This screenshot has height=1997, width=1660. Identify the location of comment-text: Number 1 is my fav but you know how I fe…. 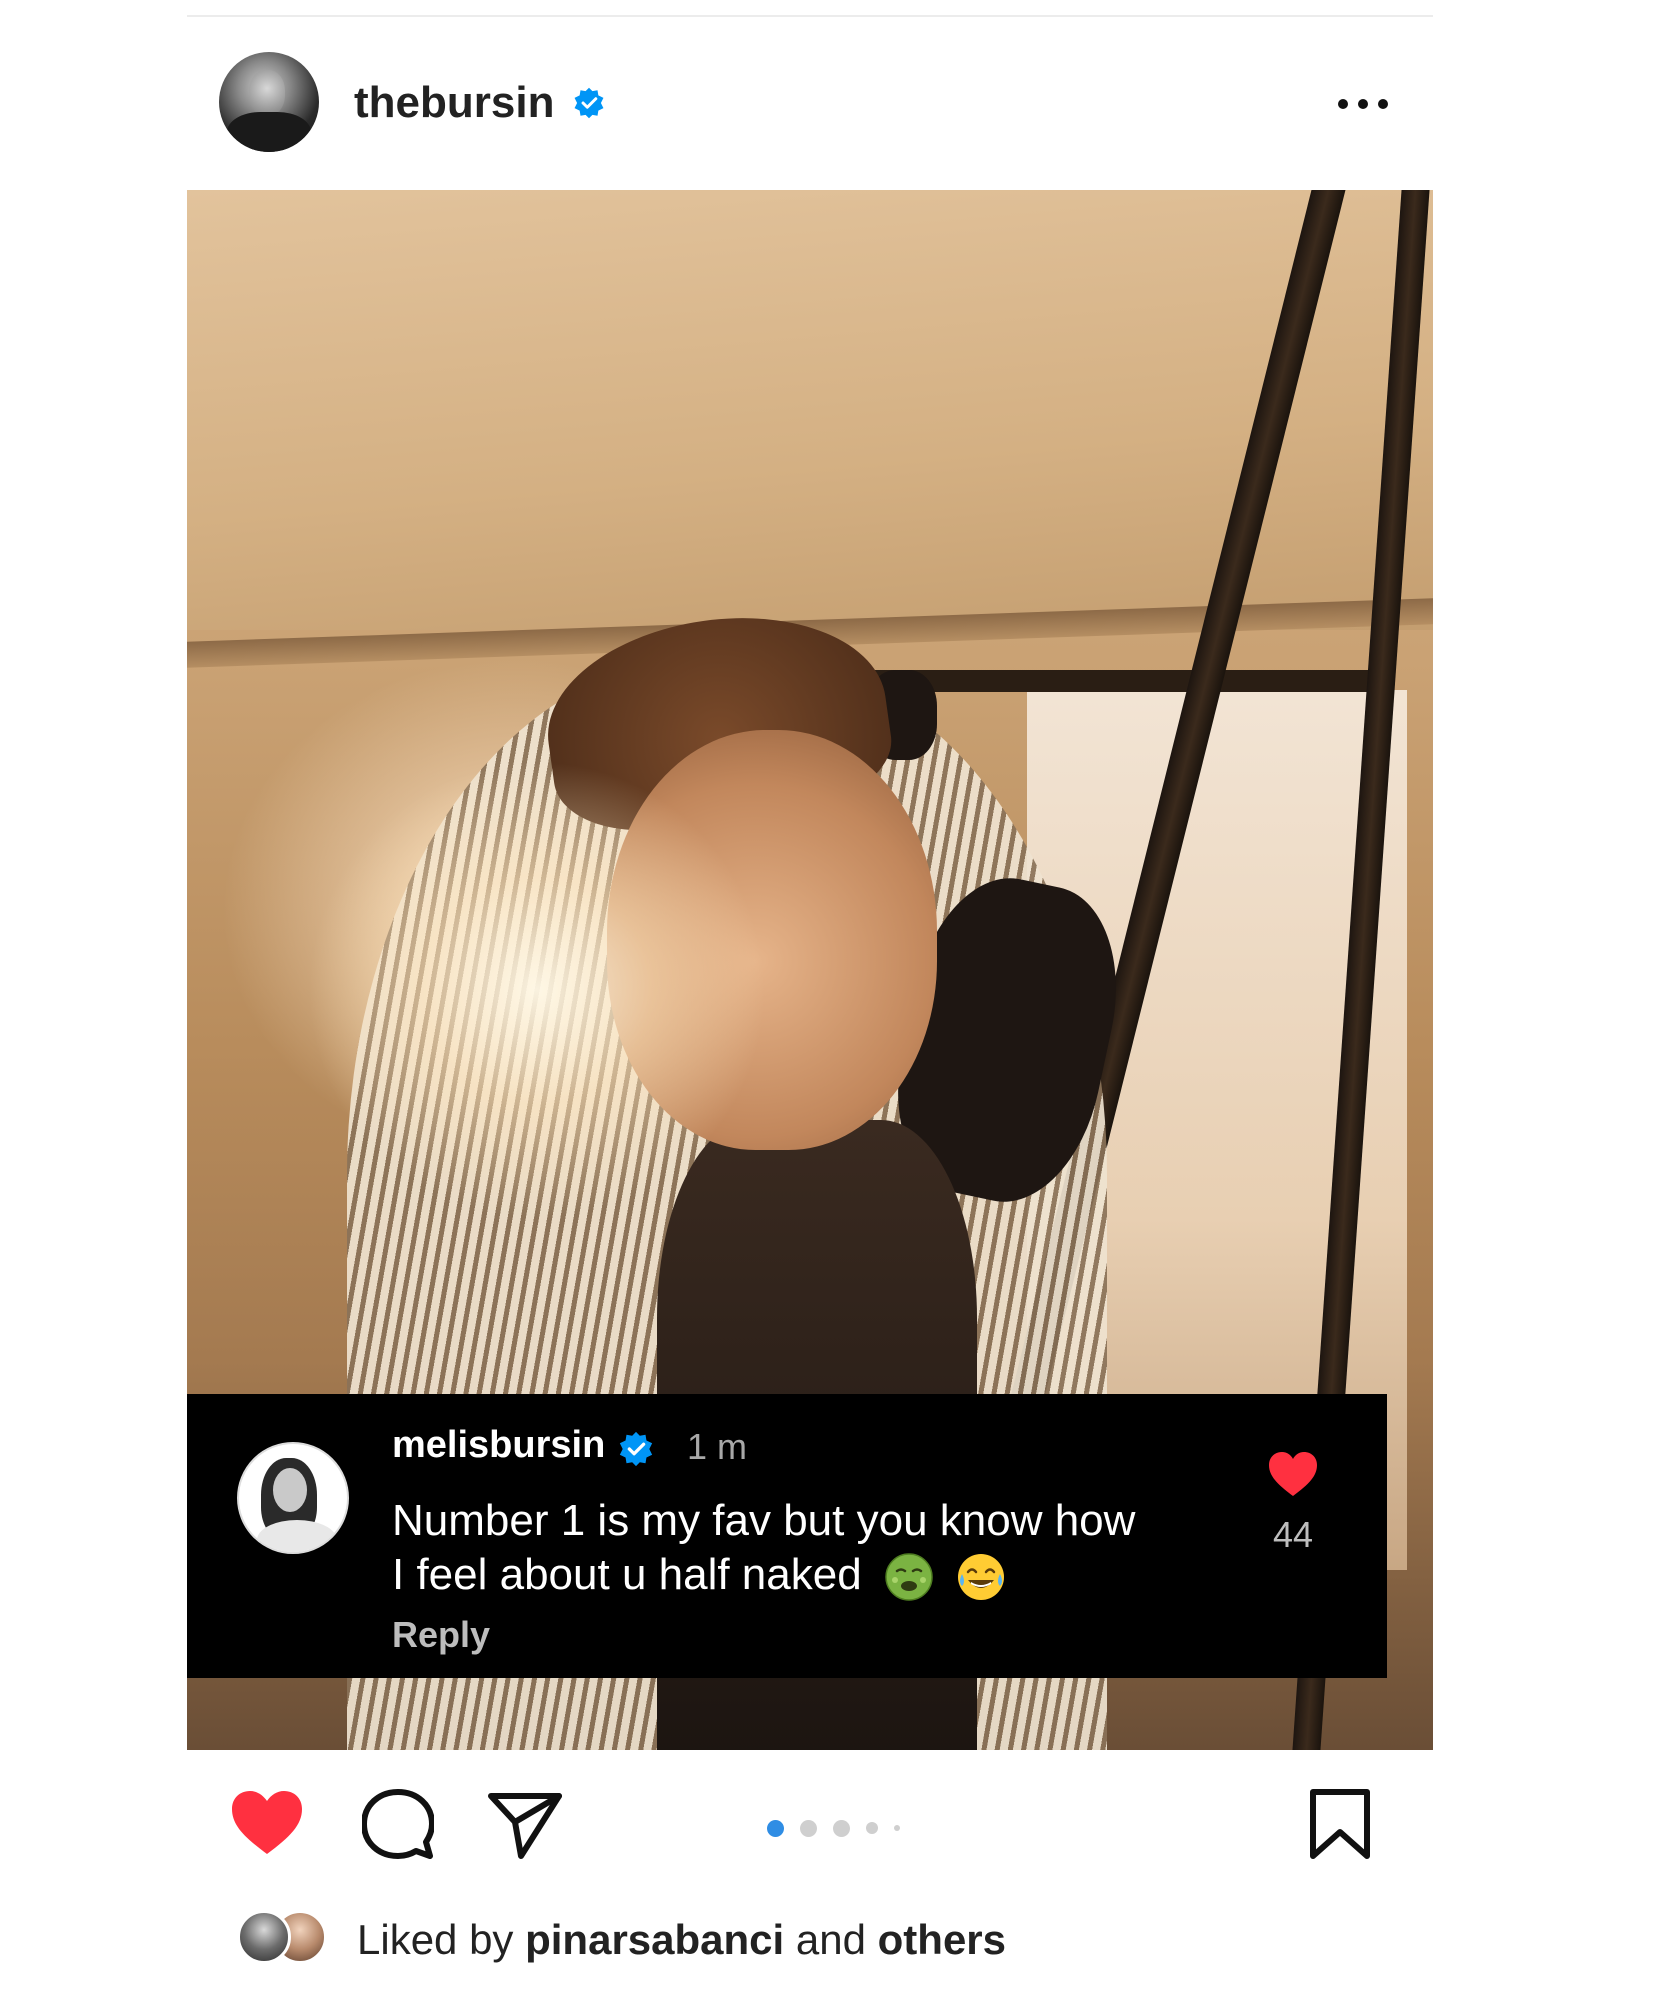
(802, 1548).